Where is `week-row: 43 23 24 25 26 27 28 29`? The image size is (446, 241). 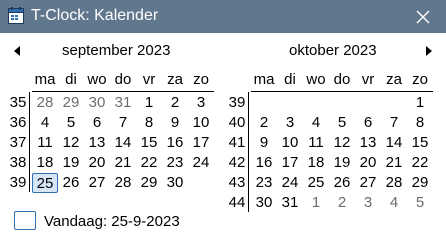 week-row: 43 23 24 25 26 27 28 29 is located at coordinates (333, 183).